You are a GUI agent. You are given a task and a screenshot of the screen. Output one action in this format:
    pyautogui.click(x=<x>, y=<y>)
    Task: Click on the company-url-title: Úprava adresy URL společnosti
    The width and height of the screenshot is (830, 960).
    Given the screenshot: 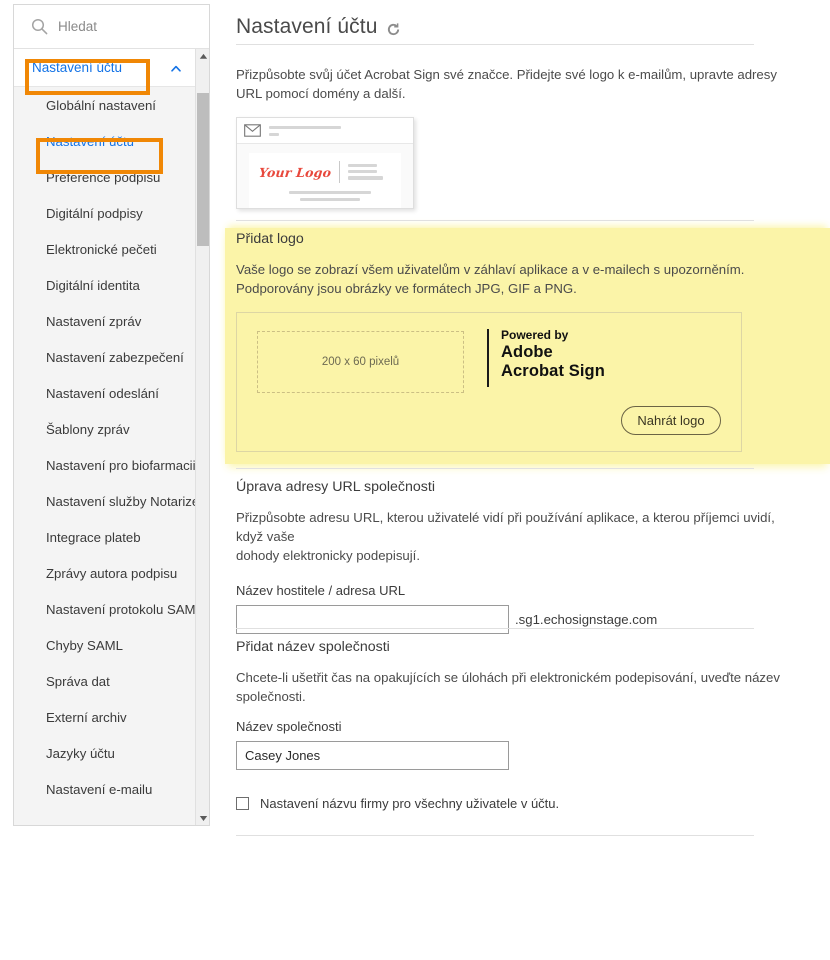 What is the action you would take?
    pyautogui.click(x=335, y=487)
    